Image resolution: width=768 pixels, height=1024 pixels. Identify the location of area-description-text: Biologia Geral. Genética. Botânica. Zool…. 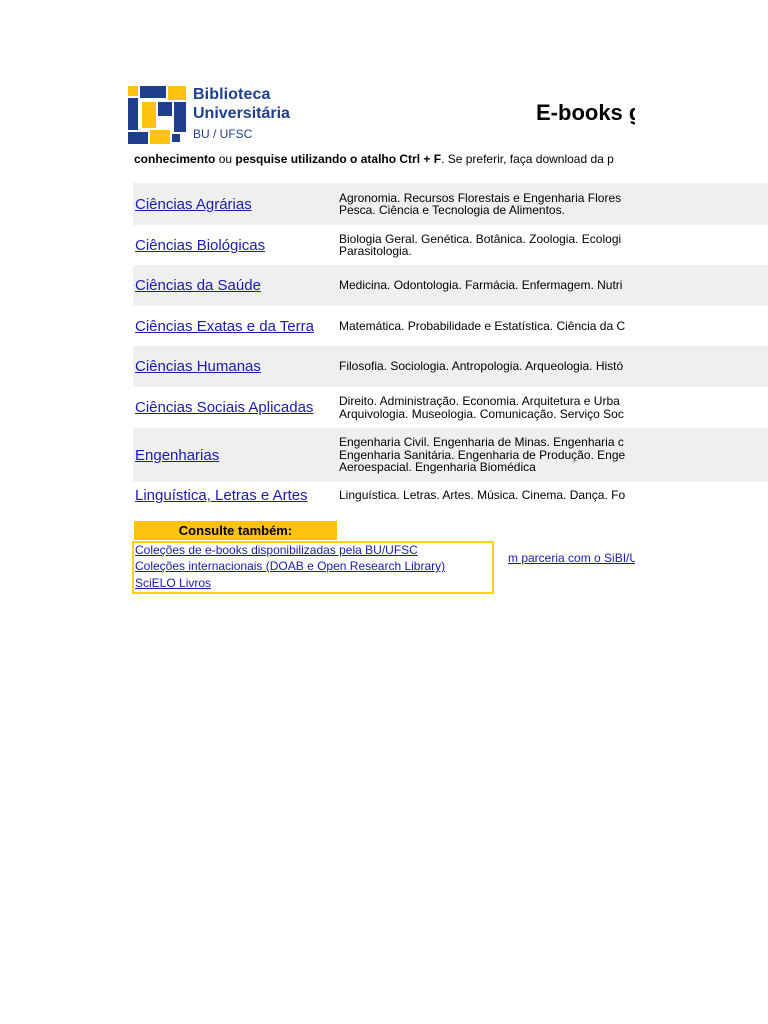
(480, 244).